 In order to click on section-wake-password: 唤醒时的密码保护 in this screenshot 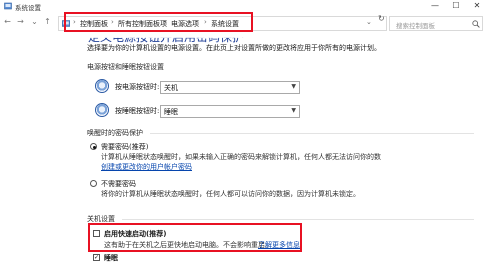, I will do `click(115, 133)`.